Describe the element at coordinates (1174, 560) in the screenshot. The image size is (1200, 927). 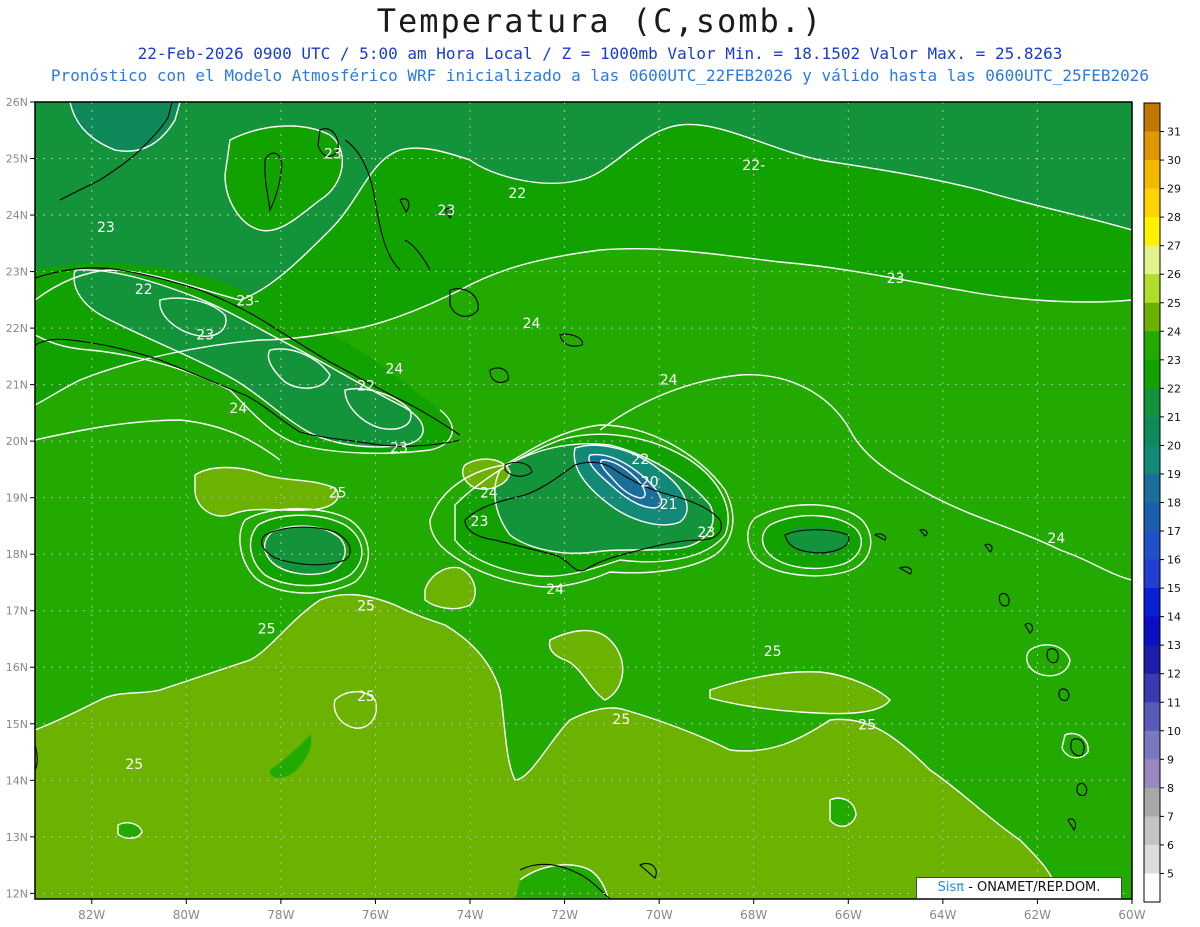
I see `colorbar-label: 16` at that location.